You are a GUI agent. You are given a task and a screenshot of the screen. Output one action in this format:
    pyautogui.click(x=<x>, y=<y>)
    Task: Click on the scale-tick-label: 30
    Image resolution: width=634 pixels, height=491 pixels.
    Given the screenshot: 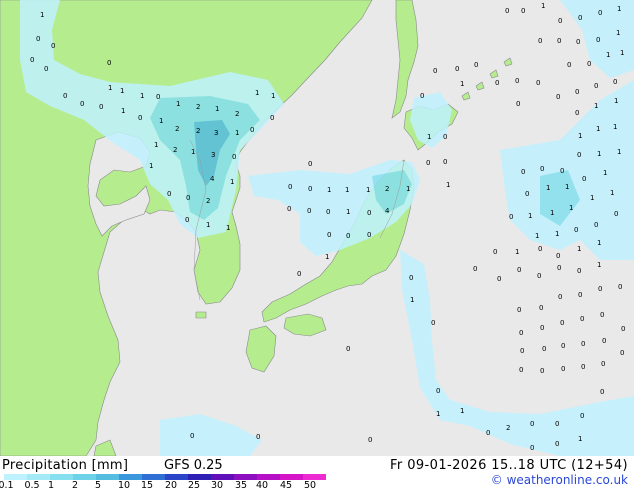 What is the action you would take?
    pyautogui.click(x=217, y=485)
    